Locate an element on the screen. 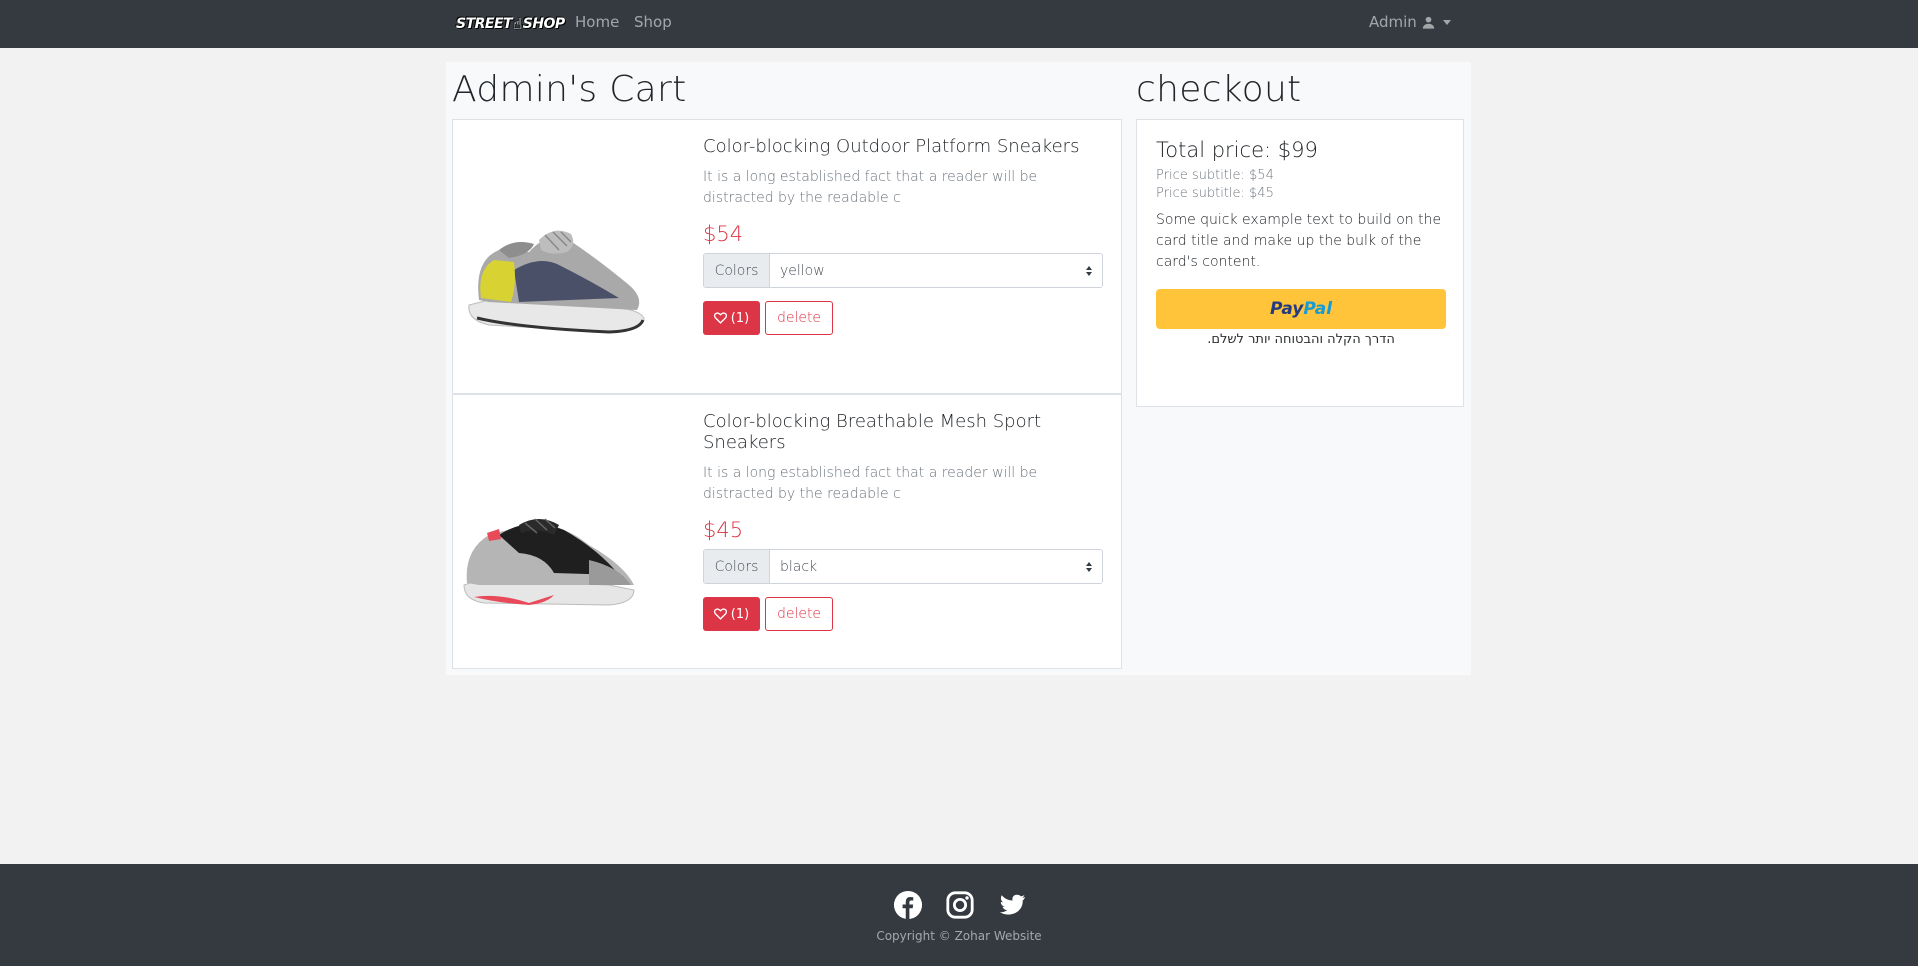  color-select: yellow is located at coordinates (936, 270).